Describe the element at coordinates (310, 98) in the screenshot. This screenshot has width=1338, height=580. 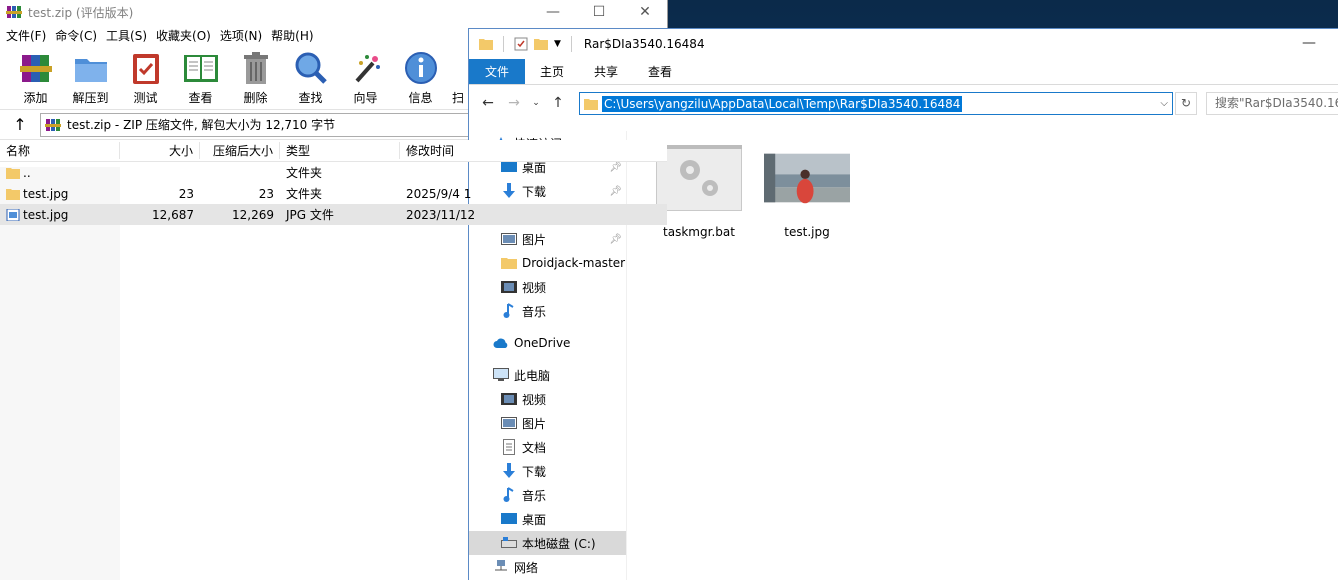
I see `find-label: 查找` at that location.